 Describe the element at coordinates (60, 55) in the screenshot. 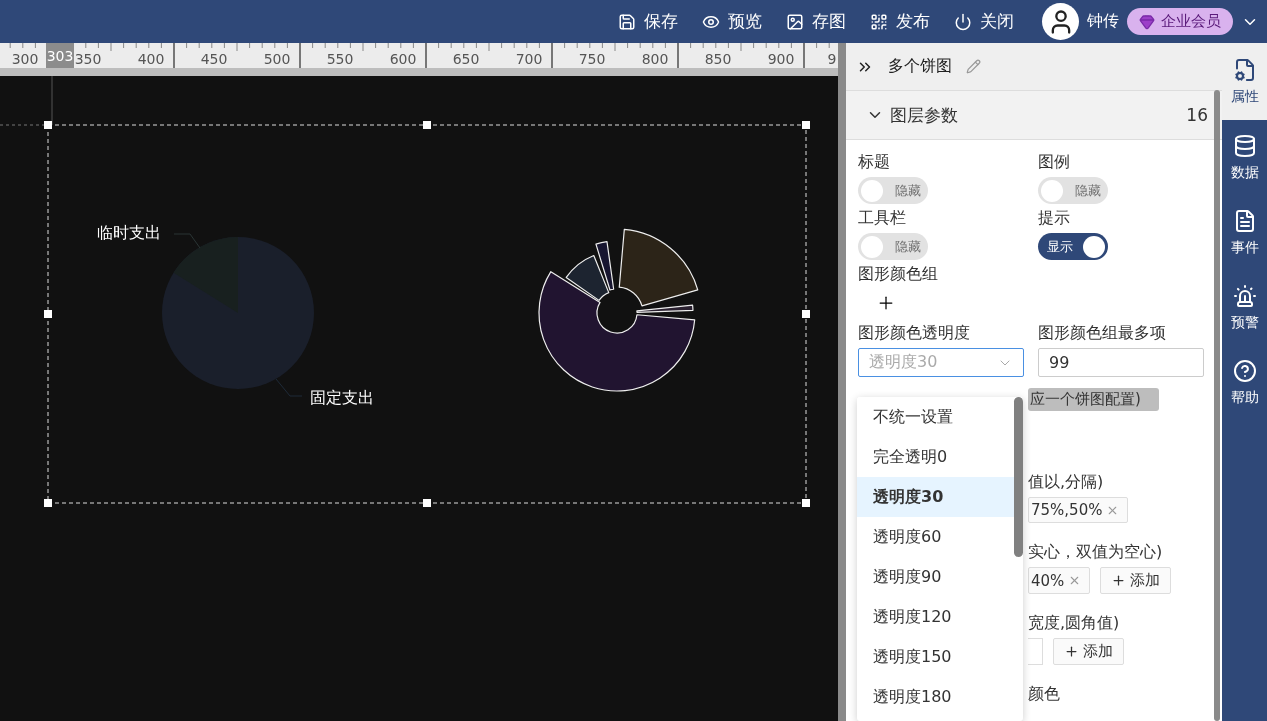

I see `ruler-marker: 303` at that location.